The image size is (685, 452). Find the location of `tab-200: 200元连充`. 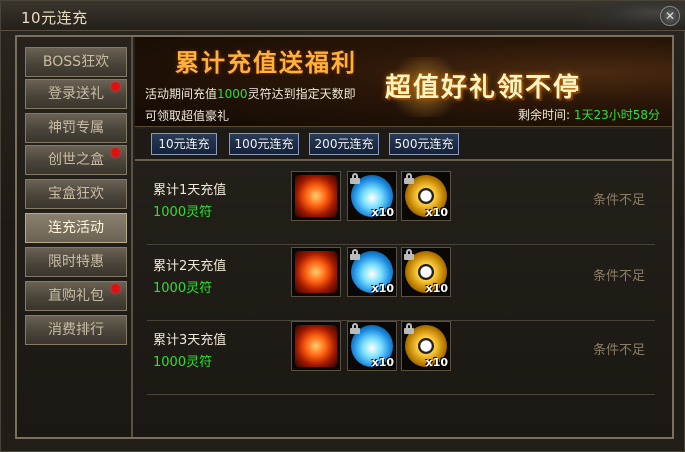

tab-200: 200元连充 is located at coordinates (344, 144).